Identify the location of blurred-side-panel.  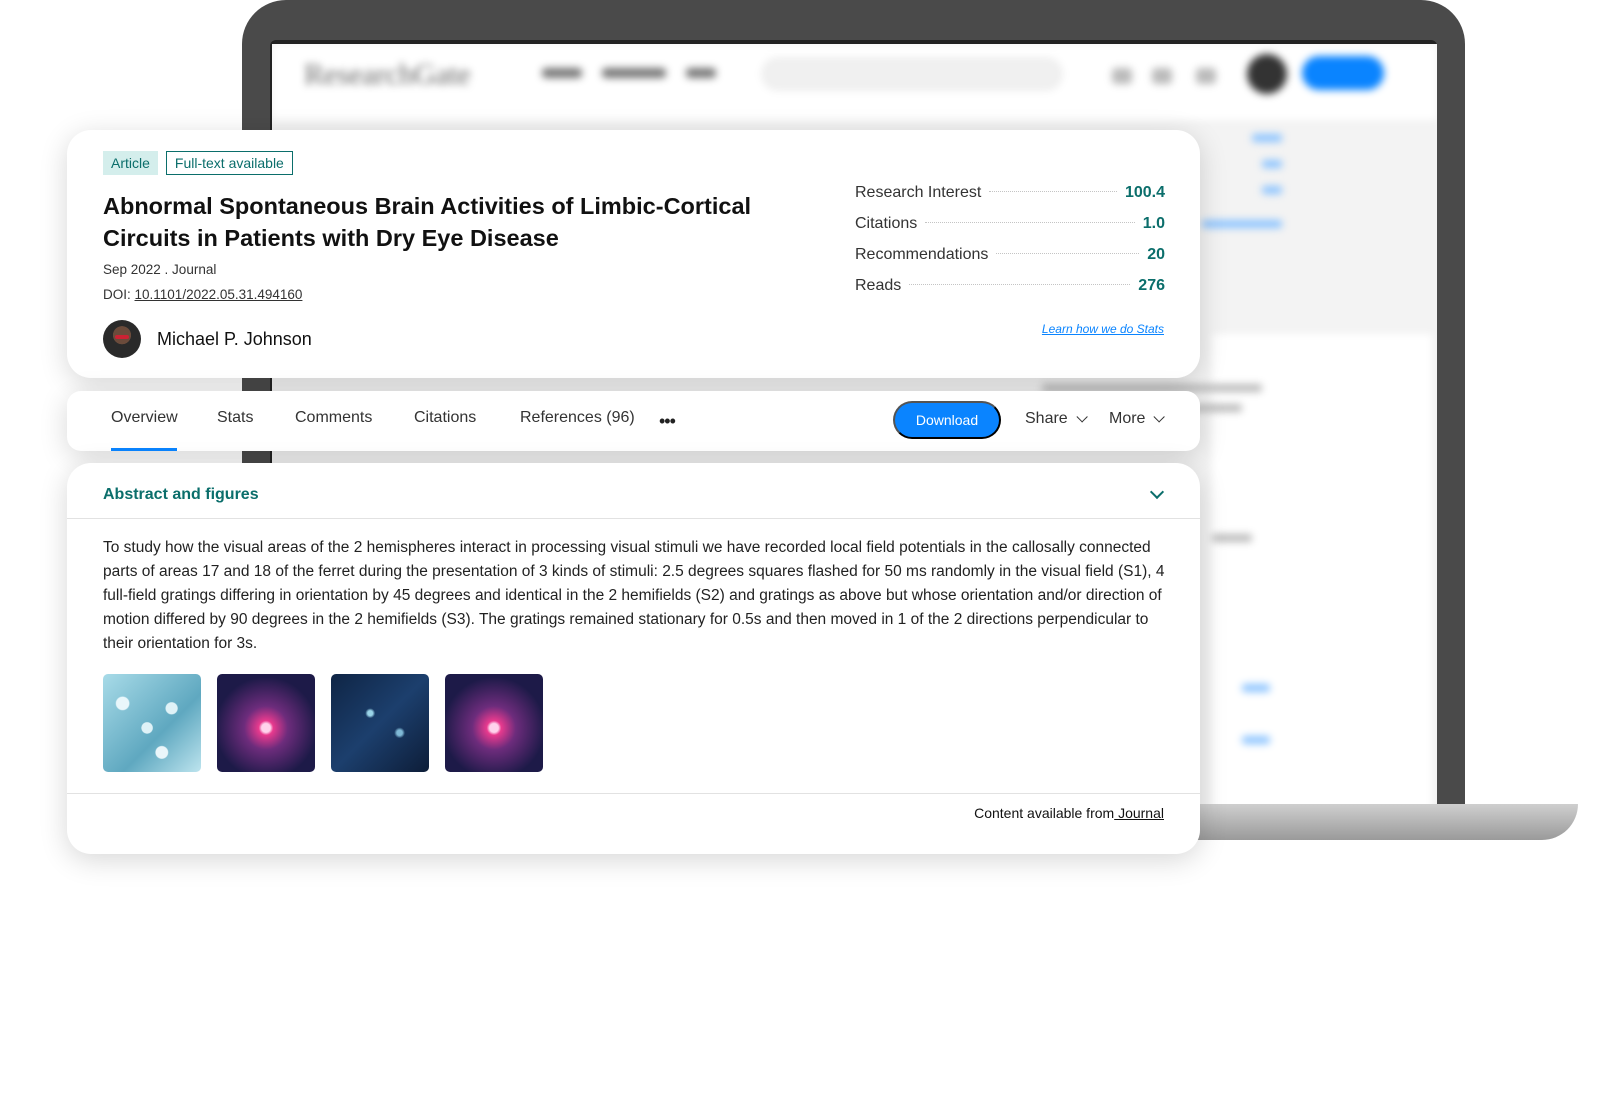
(1322, 579).